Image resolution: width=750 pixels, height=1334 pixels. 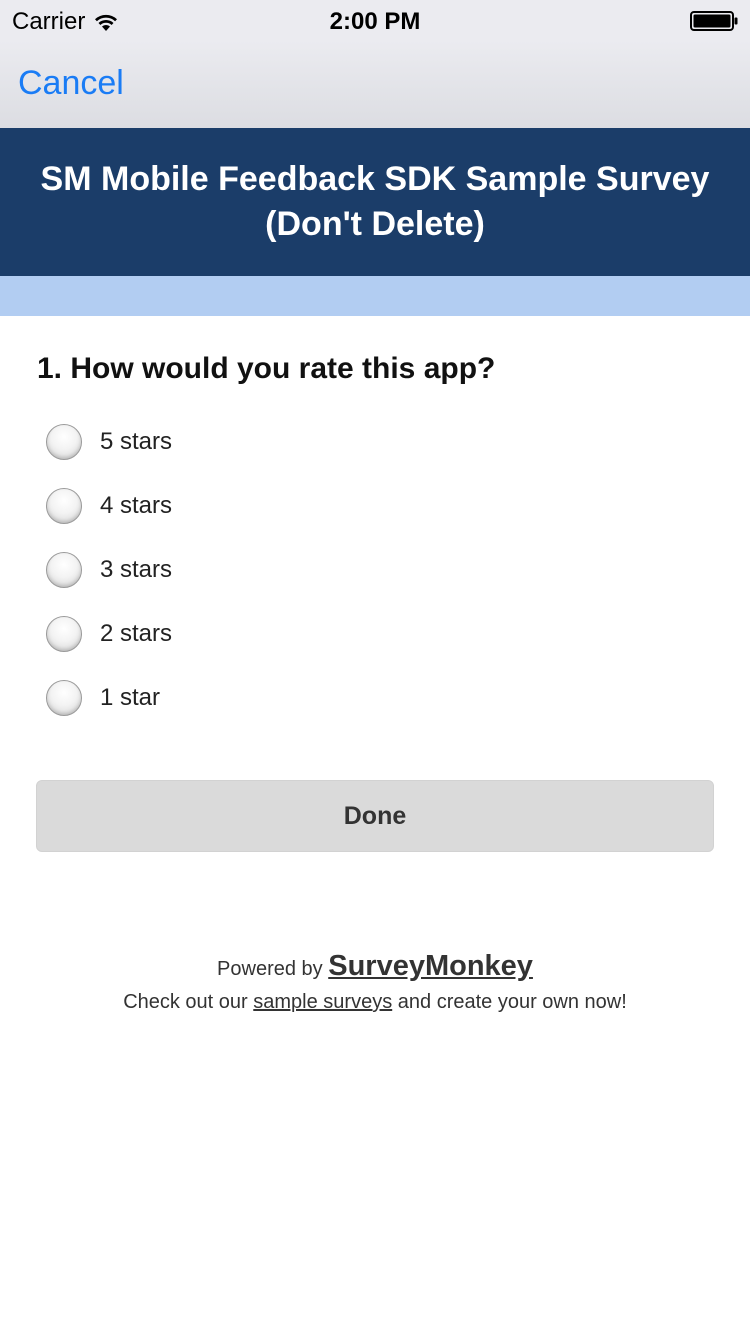 I want to click on status-time: 2:00 PM, so click(x=375, y=21).